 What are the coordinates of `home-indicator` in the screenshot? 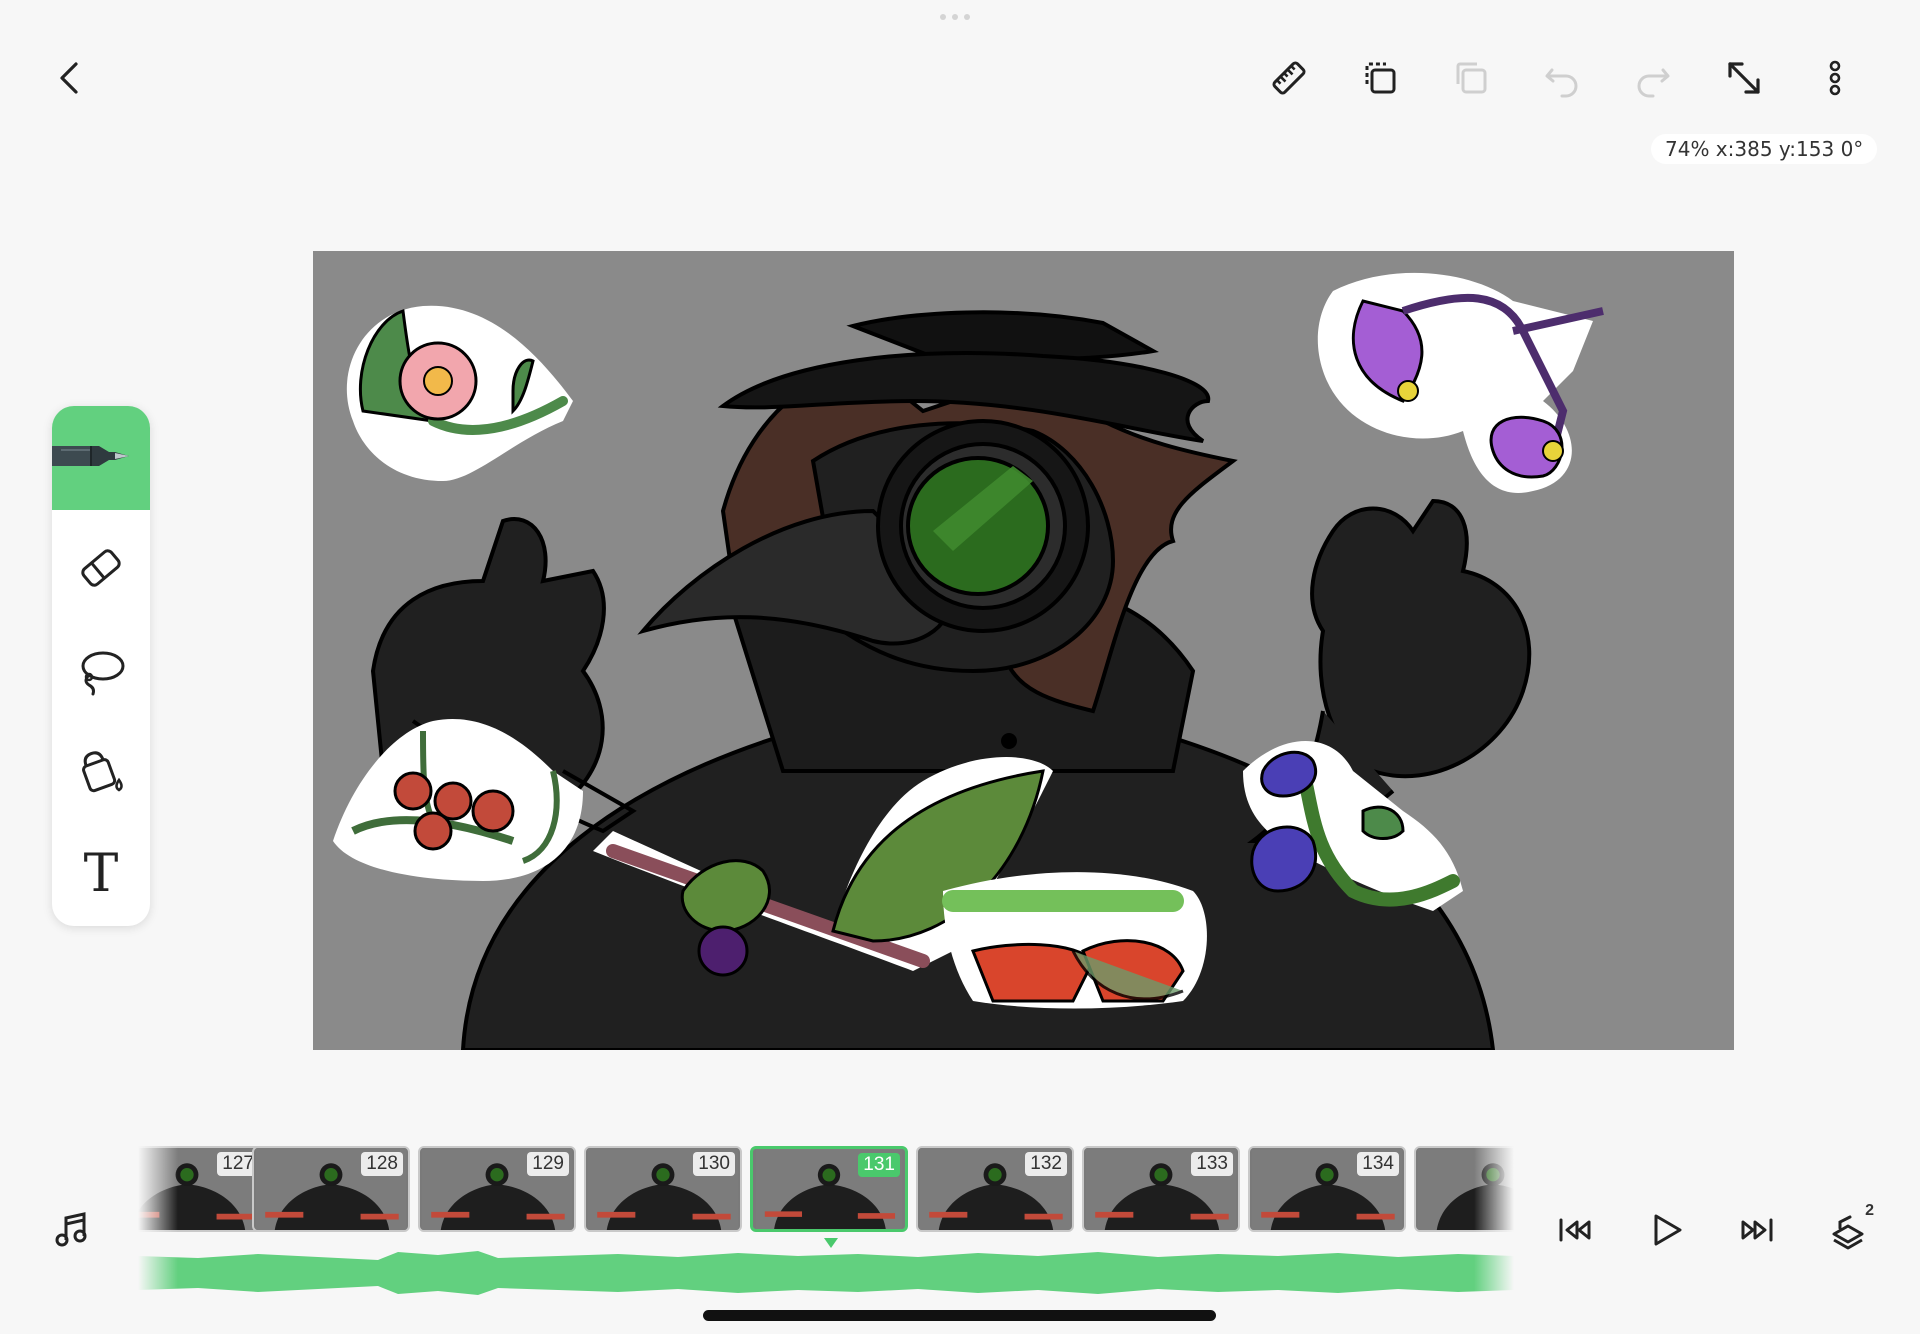 It's located at (959, 1315).